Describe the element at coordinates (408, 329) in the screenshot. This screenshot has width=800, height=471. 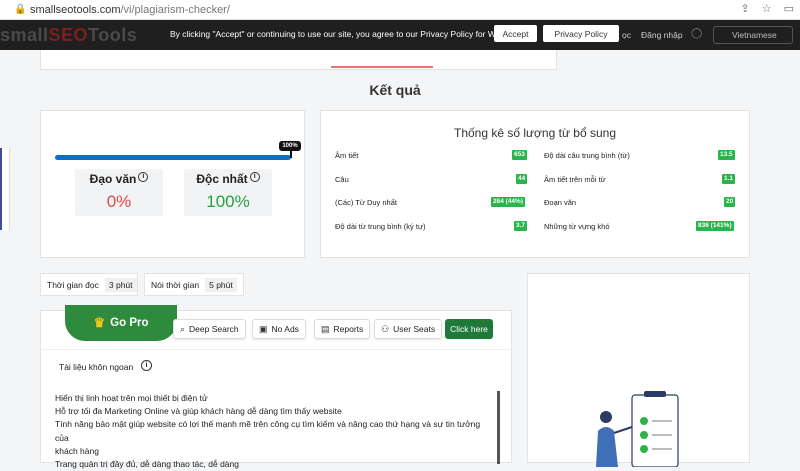
I see `user-seats-button: ⚇ User Seats` at that location.